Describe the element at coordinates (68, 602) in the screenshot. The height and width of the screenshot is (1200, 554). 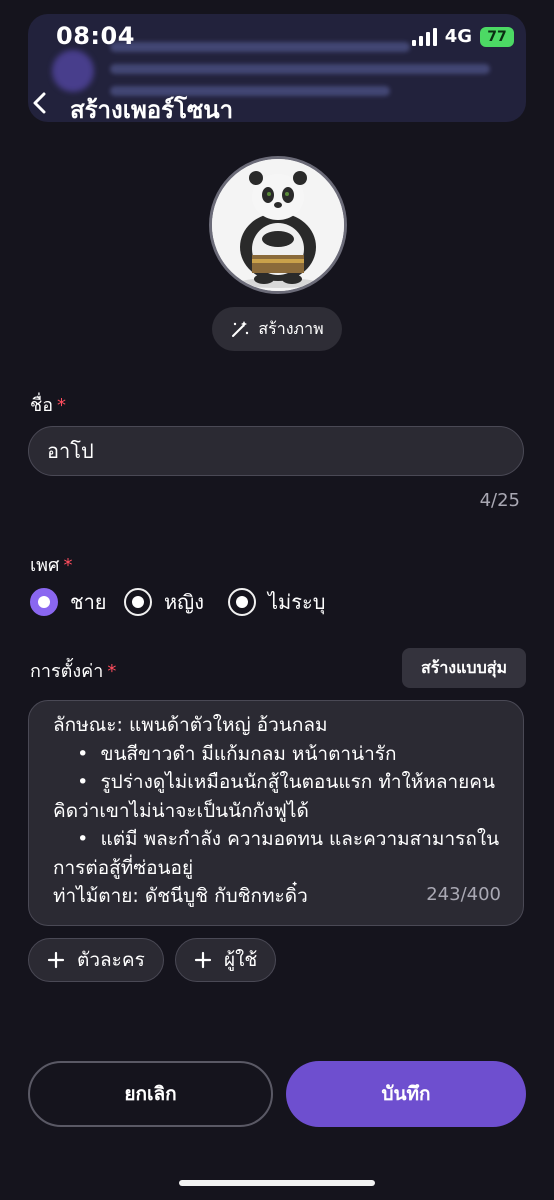
I see `gender-option-male: ชาย` at that location.